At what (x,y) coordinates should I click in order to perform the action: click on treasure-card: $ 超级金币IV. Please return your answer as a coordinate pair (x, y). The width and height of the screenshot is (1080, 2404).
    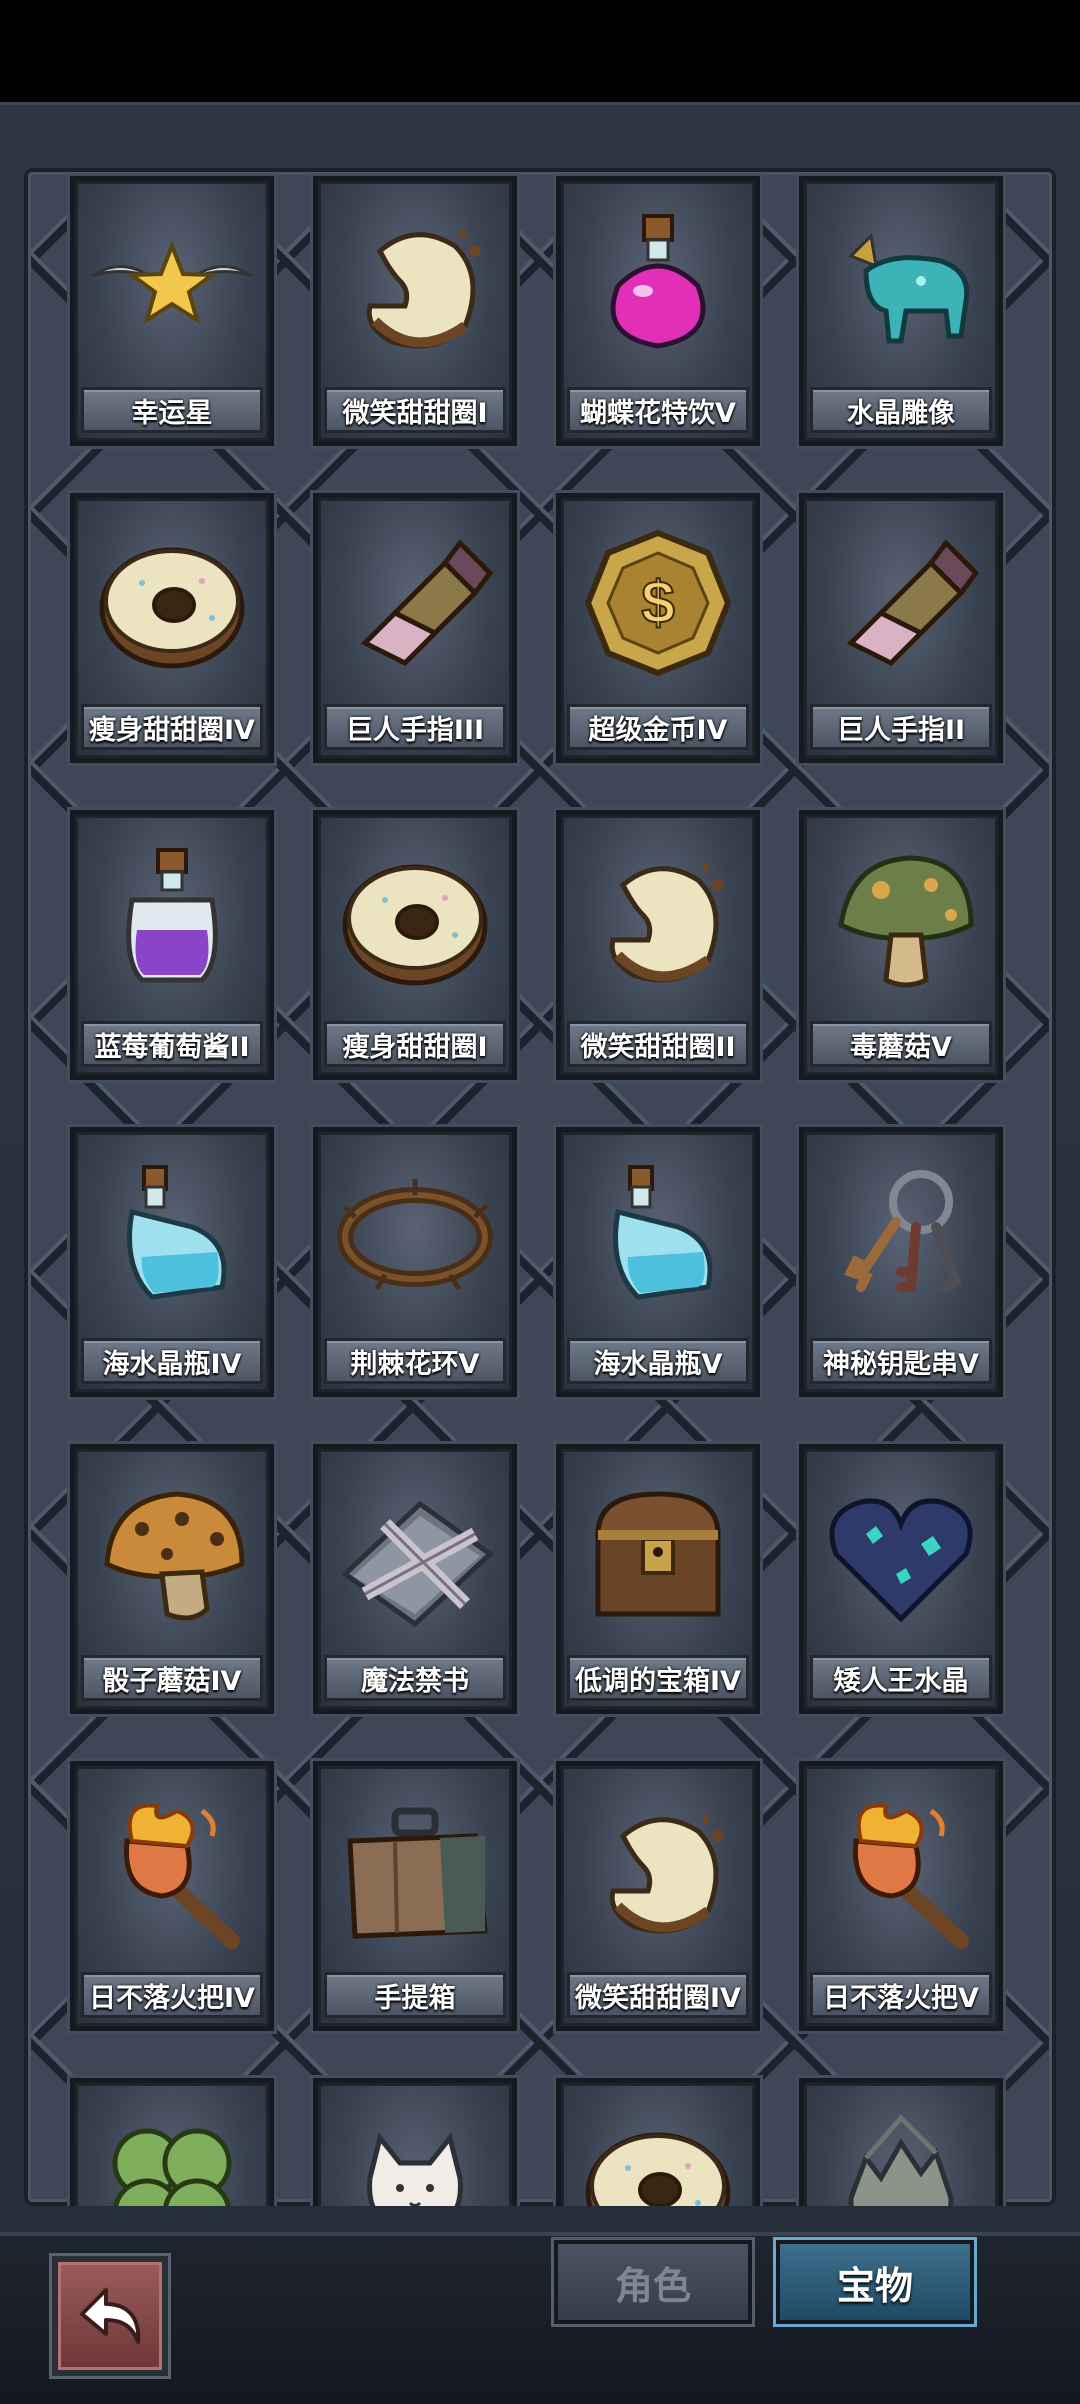
    Looking at the image, I should click on (658, 628).